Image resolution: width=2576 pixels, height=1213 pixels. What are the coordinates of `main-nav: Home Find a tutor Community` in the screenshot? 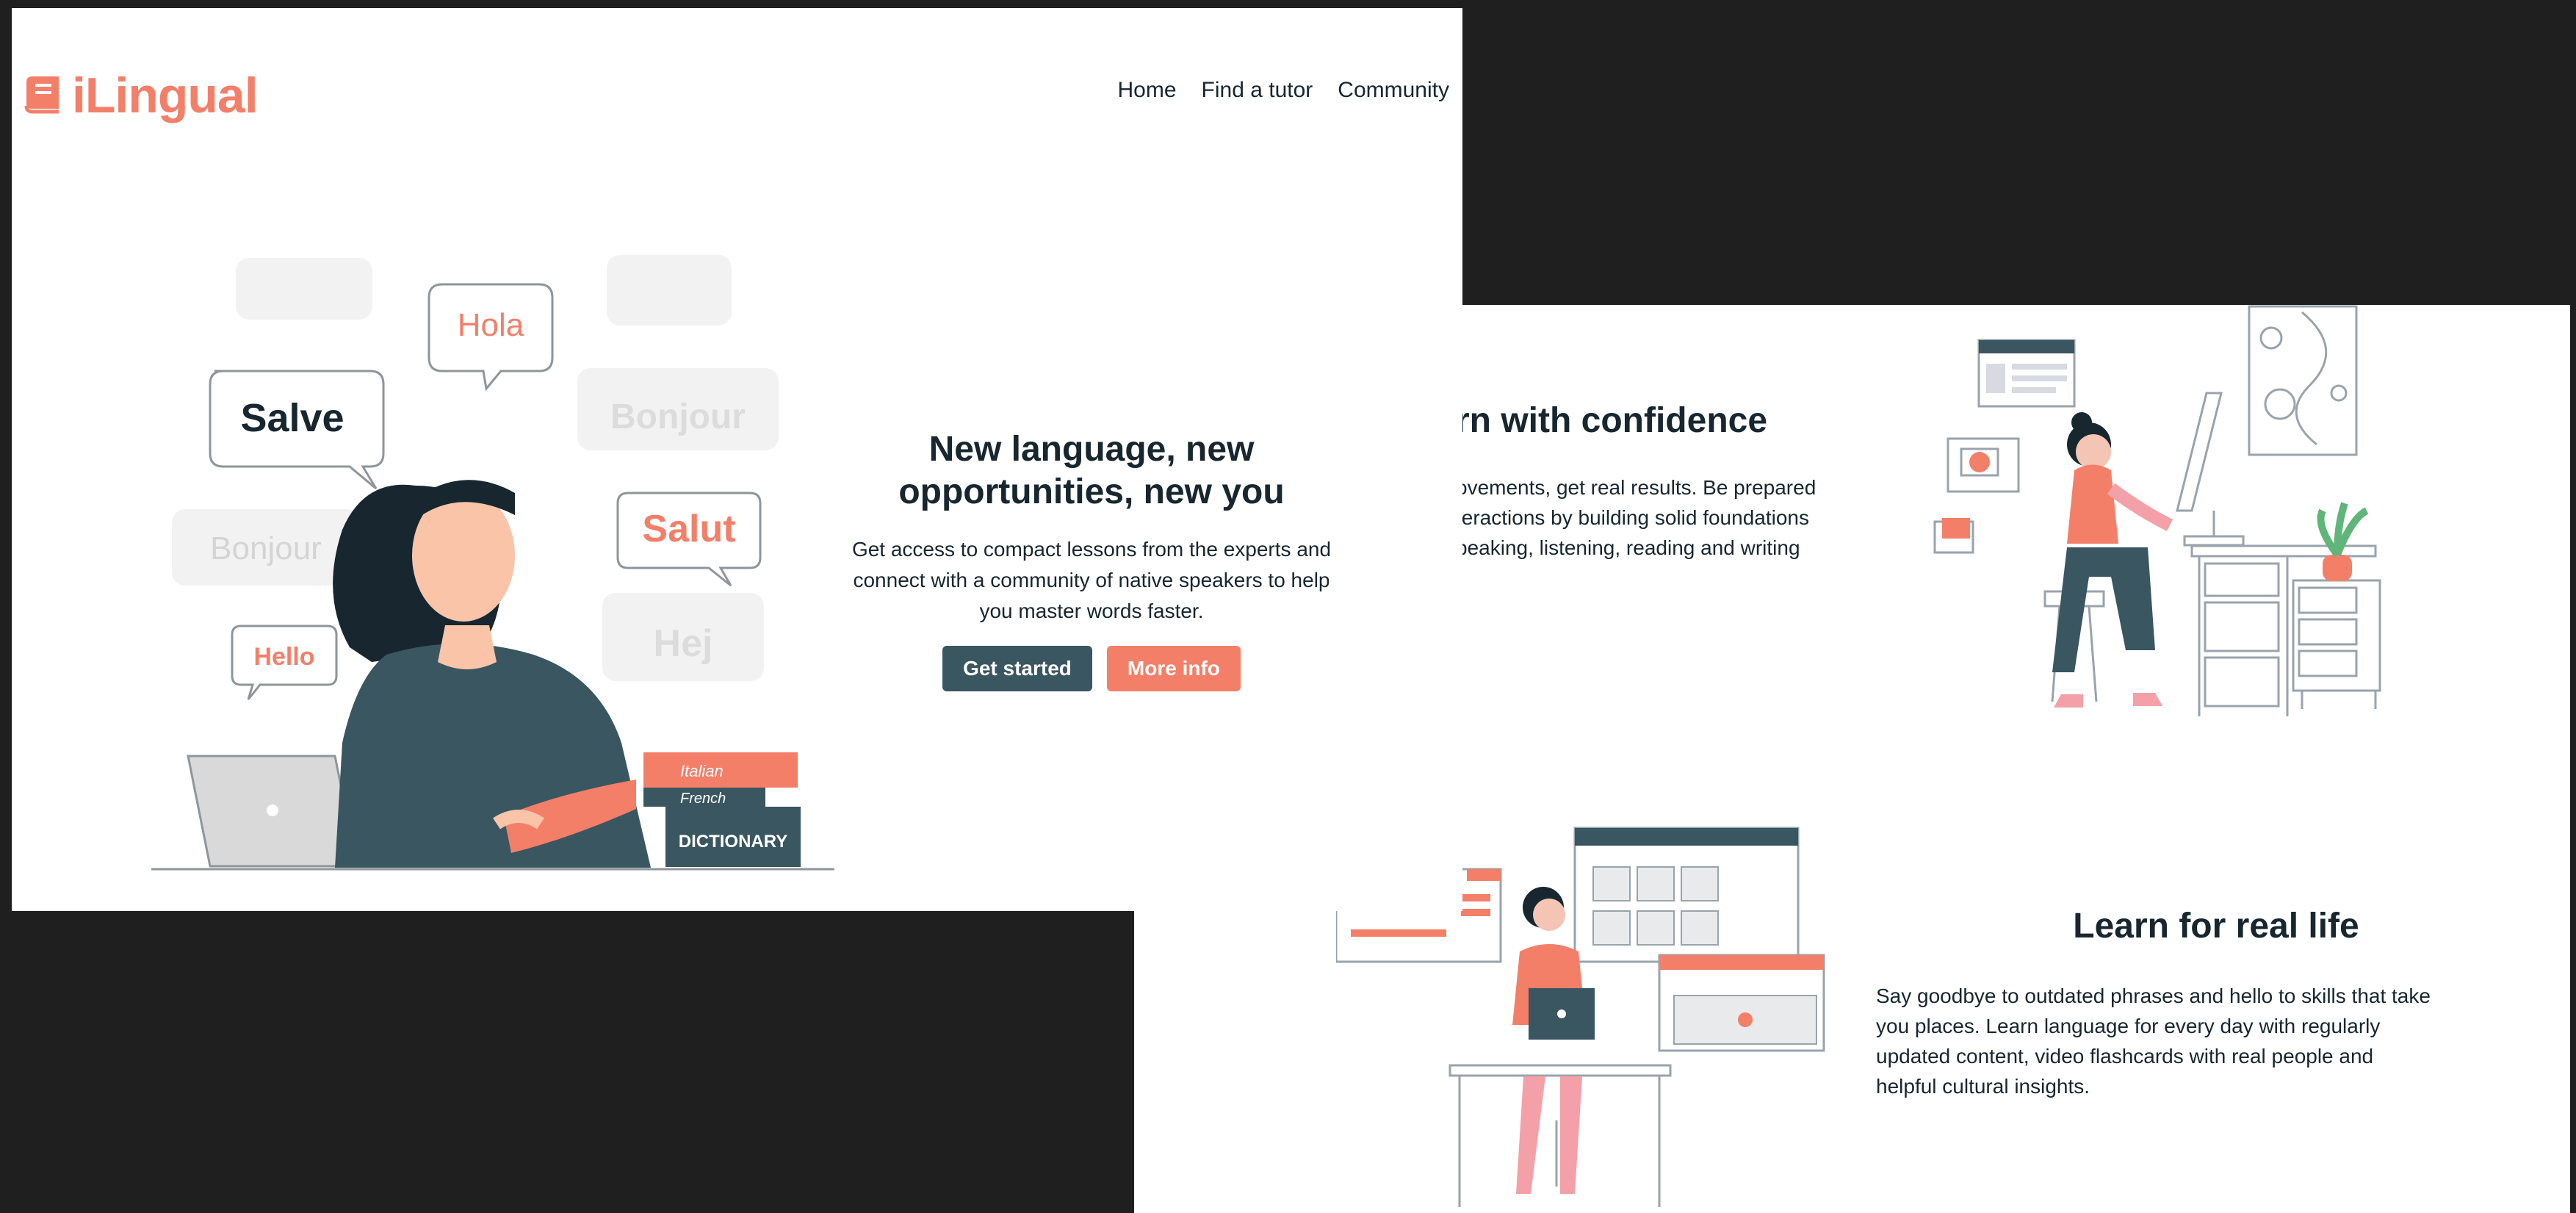 It's located at (1283, 90).